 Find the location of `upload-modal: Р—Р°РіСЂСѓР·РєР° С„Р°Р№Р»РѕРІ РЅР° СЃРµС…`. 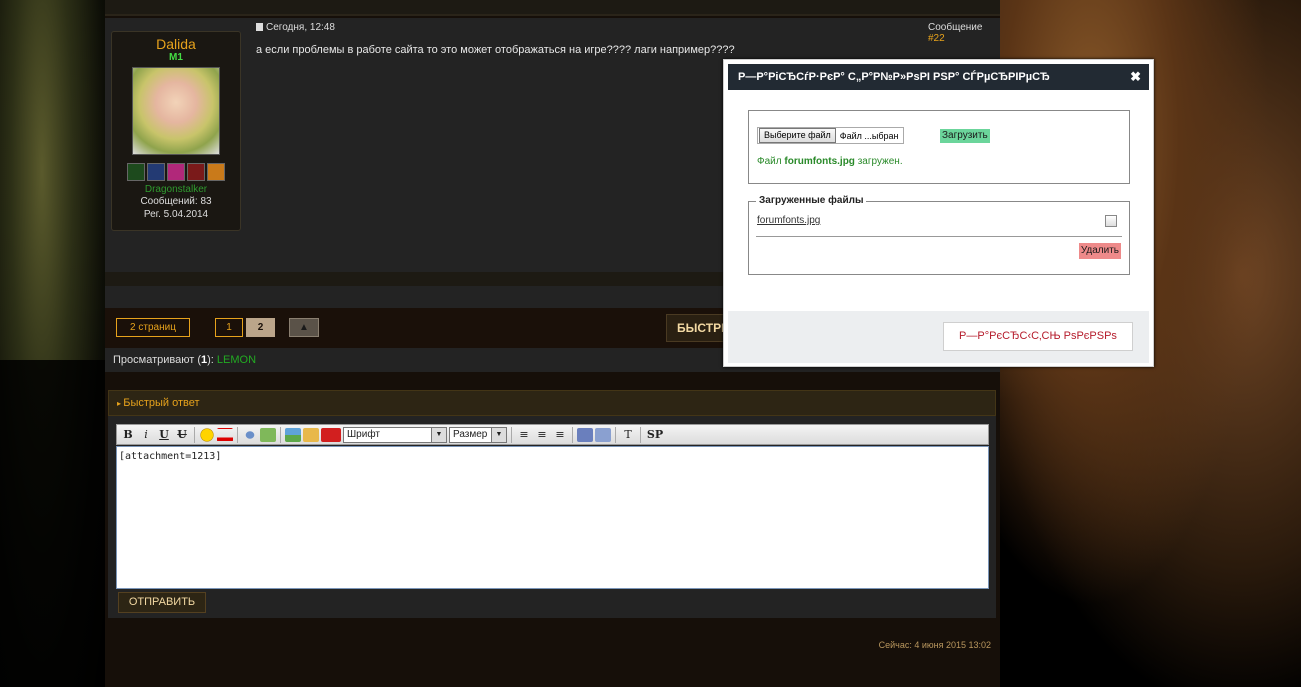

upload-modal: Р—Р°РіСЂСѓР·РєР° С„Р°Р№Р»РѕРІ РЅР° СЃРµС… is located at coordinates (938, 213).